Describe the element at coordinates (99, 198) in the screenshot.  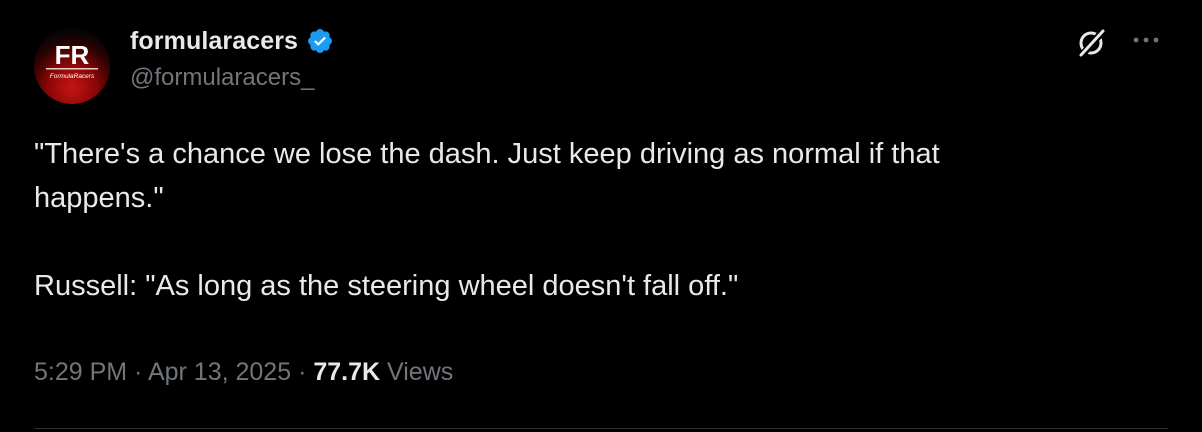
I see `tweet-line-2: happens."` at that location.